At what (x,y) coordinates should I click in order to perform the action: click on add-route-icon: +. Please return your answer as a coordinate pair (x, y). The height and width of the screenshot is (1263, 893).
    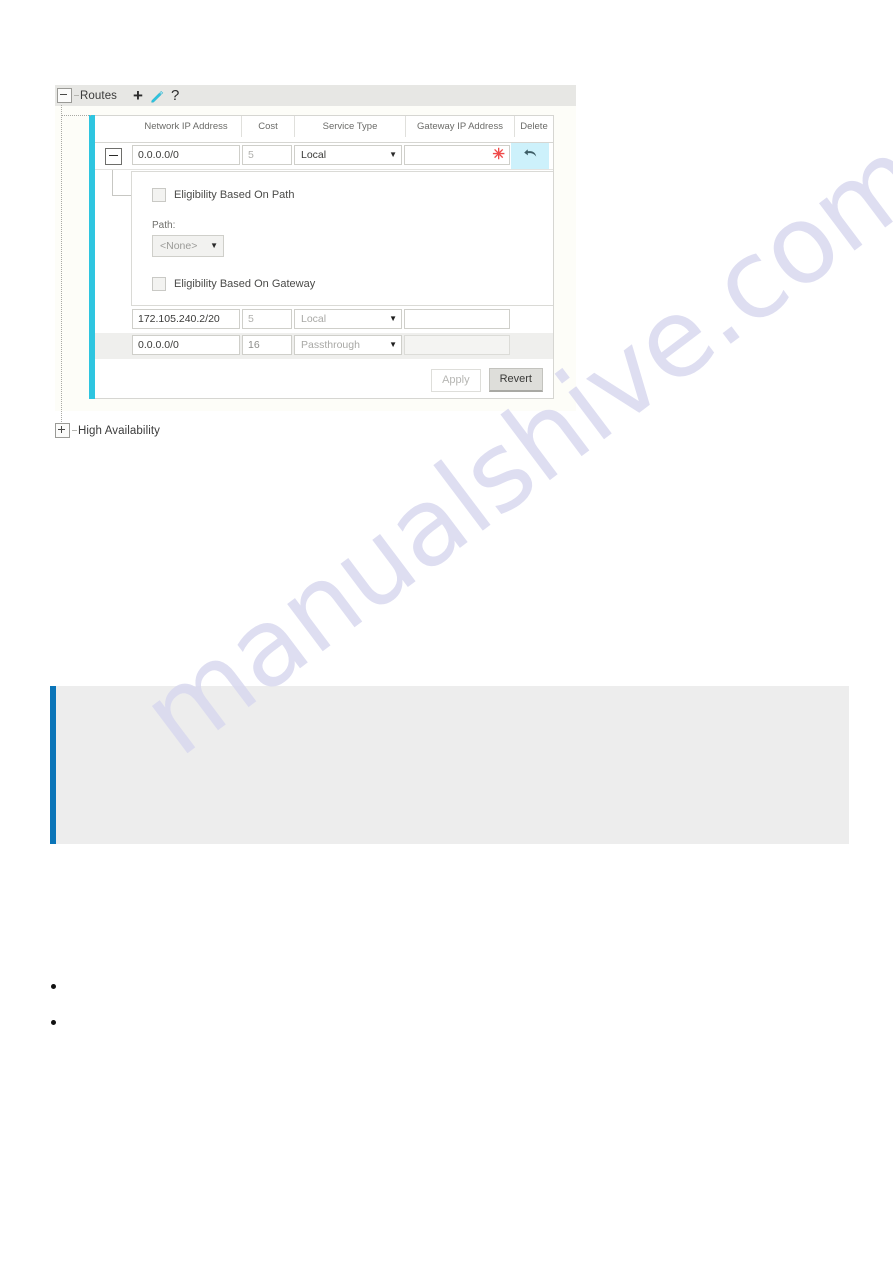
    Looking at the image, I should click on (138, 95).